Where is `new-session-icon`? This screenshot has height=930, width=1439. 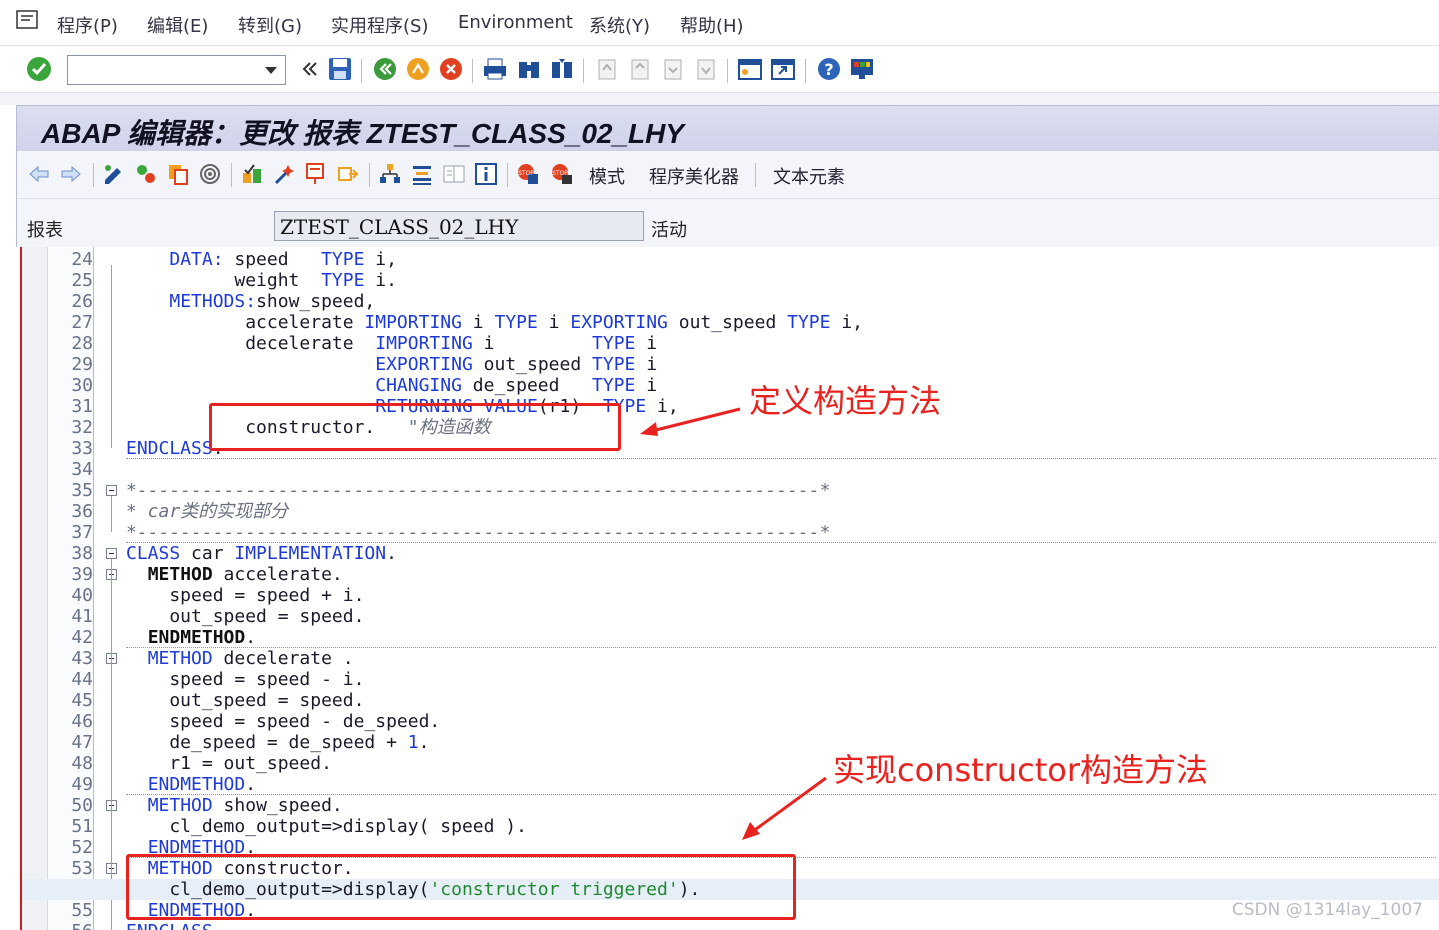
new-session-icon is located at coordinates (750, 69).